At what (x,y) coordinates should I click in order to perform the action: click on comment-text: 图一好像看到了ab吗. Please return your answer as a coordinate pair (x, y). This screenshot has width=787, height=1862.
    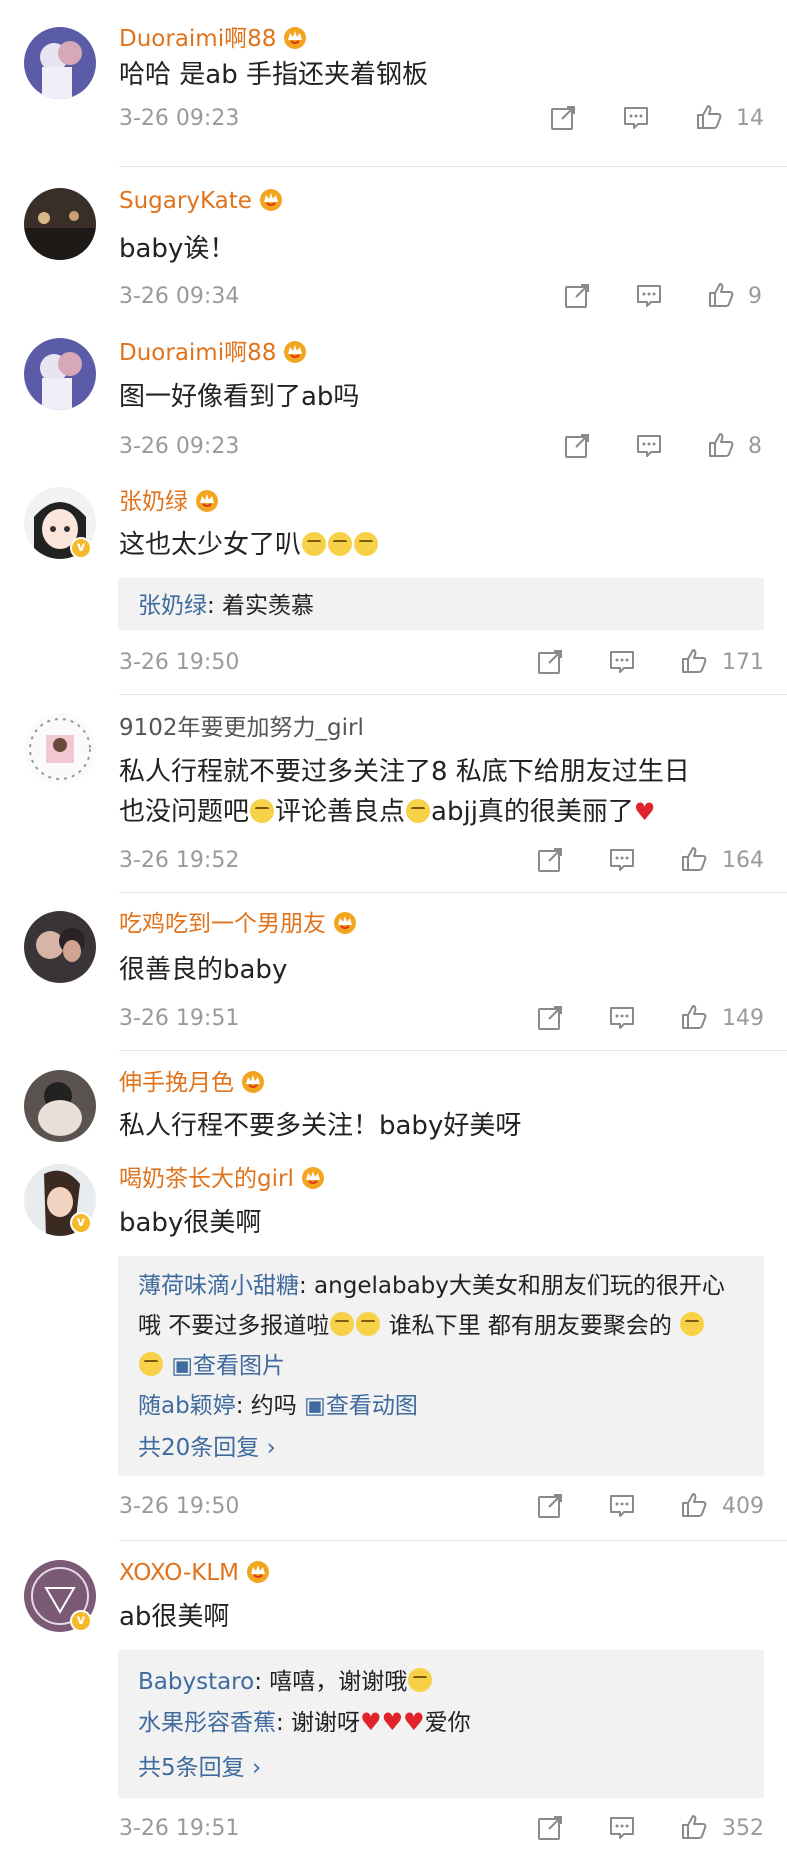
    Looking at the image, I should click on (239, 397).